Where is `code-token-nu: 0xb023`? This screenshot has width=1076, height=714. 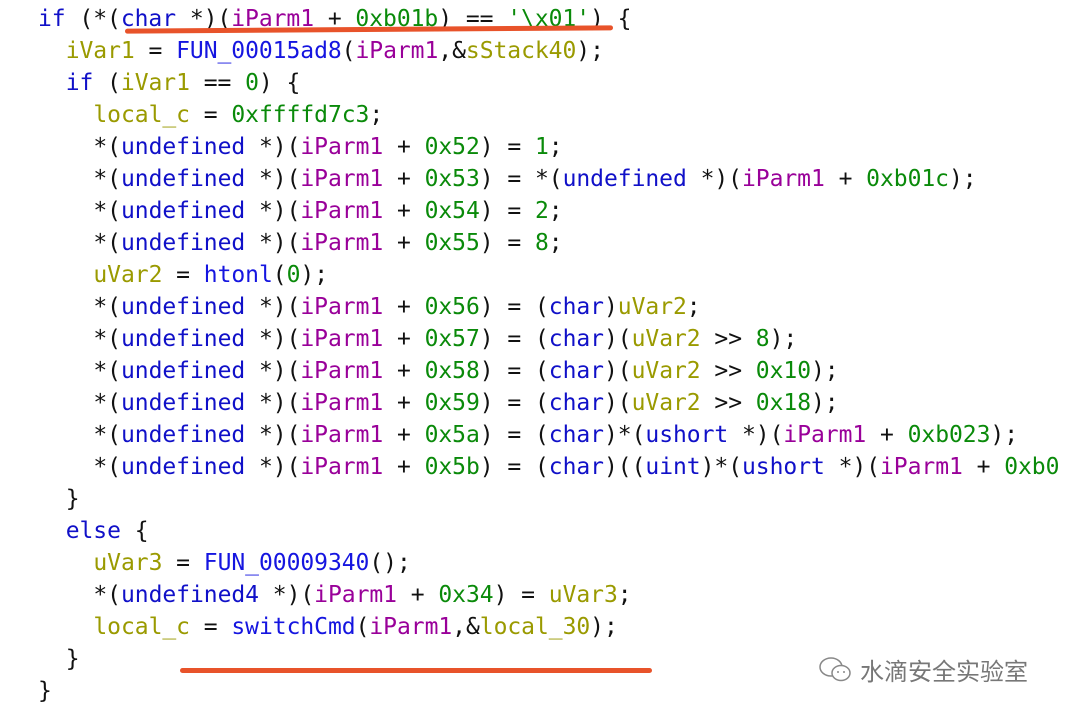 code-token-nu: 0xb023 is located at coordinates (949, 435).